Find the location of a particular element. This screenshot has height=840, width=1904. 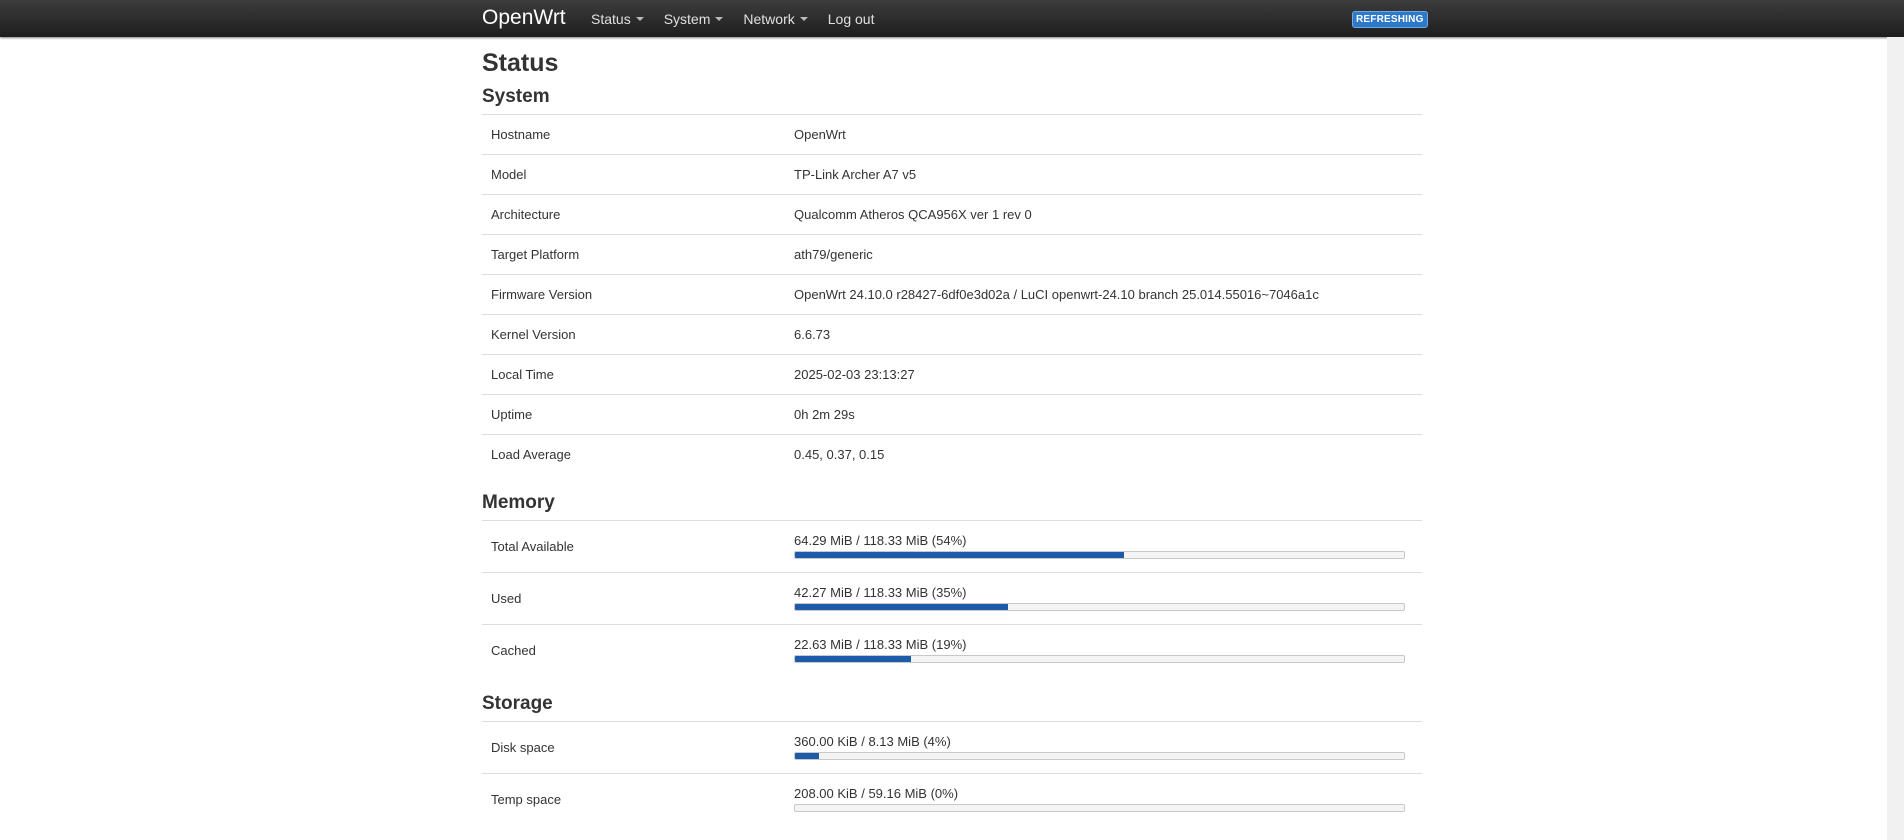

page-title: Status is located at coordinates (520, 63).